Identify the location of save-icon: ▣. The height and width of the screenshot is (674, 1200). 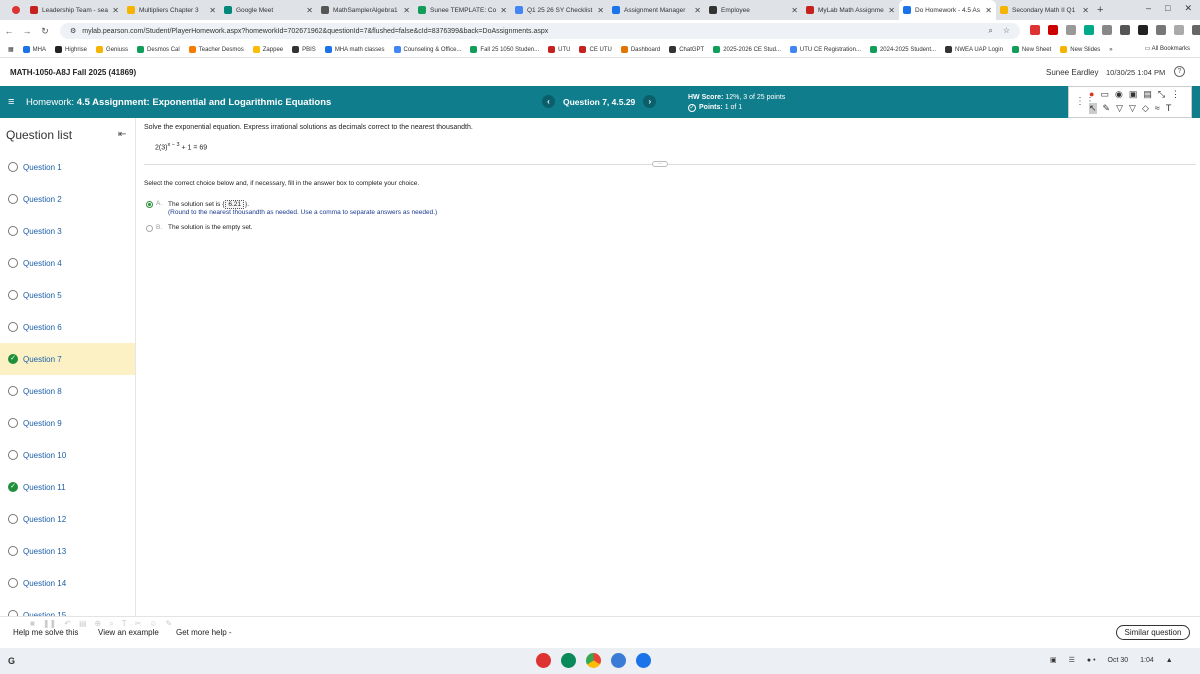
(1133, 94).